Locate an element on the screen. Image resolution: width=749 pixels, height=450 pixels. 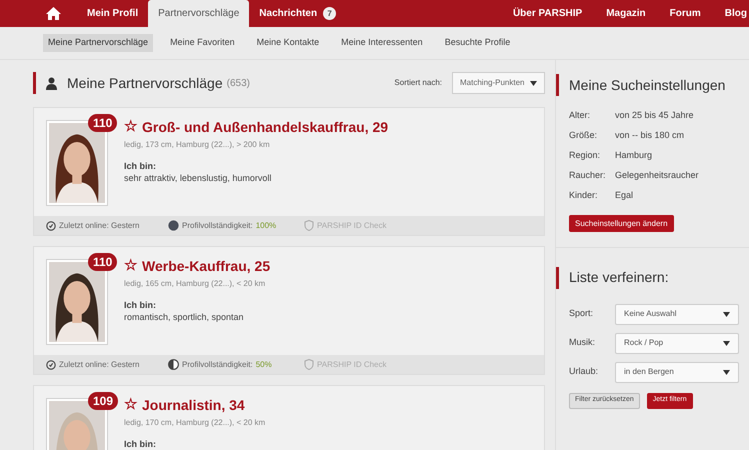
filter-label: Urlaub: is located at coordinates (584, 371).